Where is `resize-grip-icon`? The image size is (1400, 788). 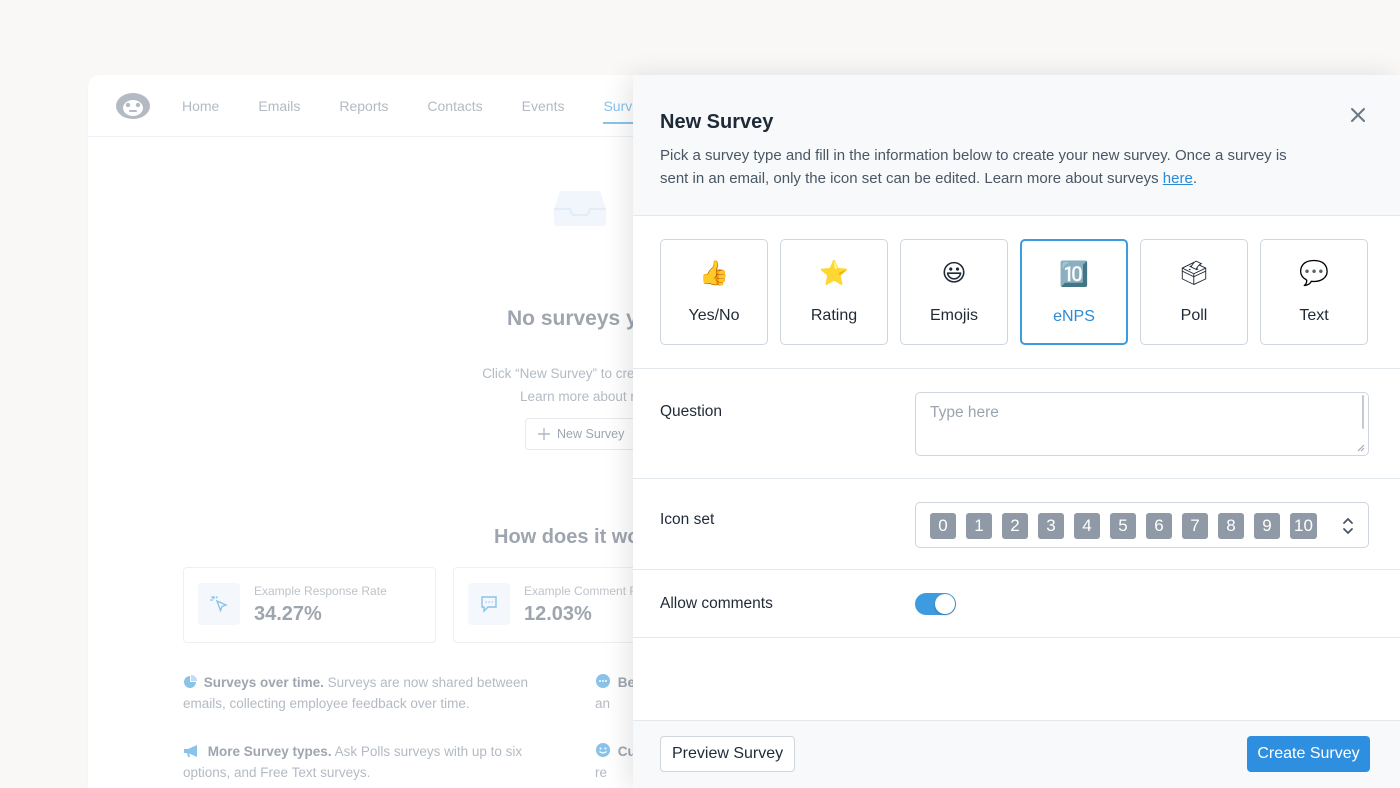
resize-grip-icon is located at coordinates (1360, 447).